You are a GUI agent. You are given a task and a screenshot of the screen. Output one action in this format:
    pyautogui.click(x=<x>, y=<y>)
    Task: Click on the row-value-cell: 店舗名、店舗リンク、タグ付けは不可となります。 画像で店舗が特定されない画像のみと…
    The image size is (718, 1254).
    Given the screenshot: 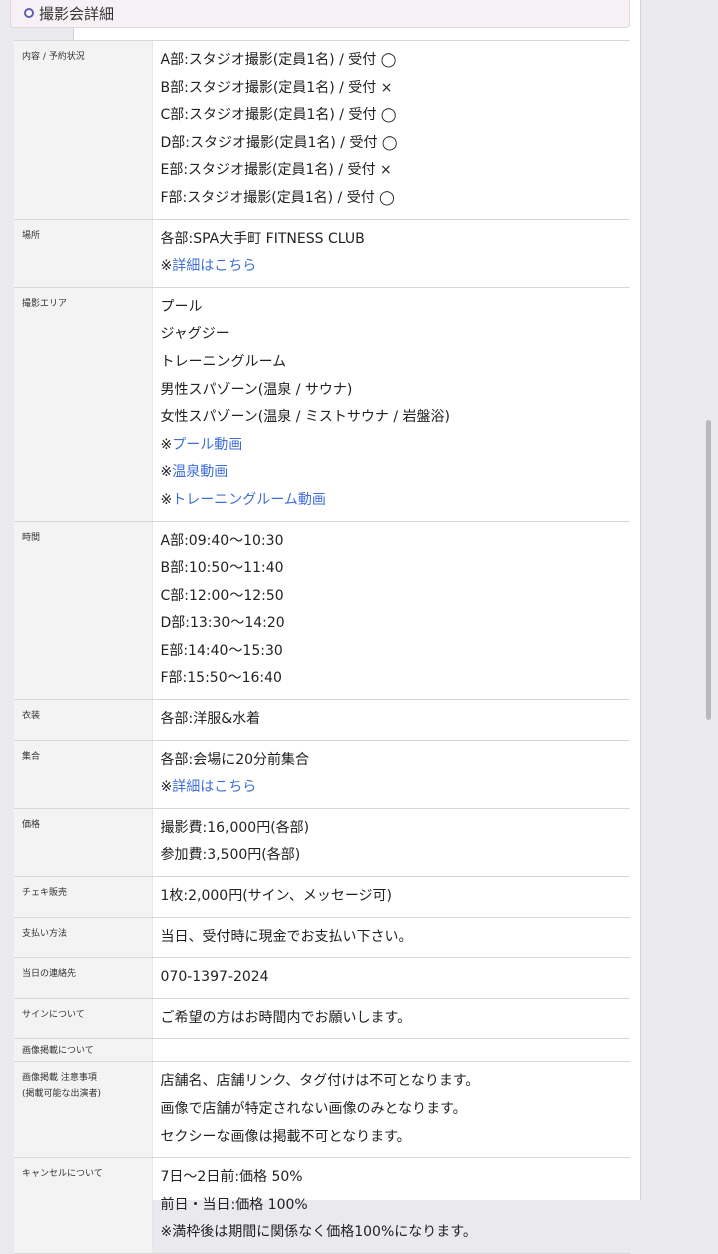 What is the action you would take?
    pyautogui.click(x=390, y=1110)
    